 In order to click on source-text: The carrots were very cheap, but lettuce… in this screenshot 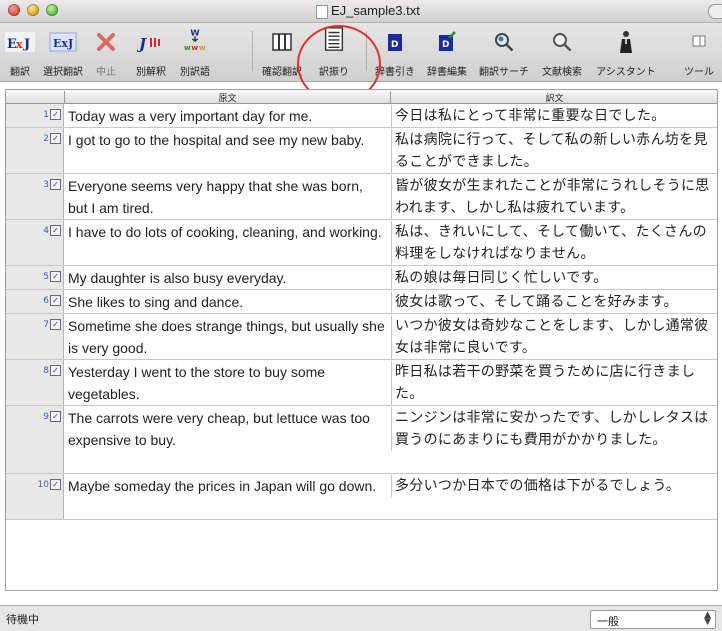, I will do `click(227, 429)`.